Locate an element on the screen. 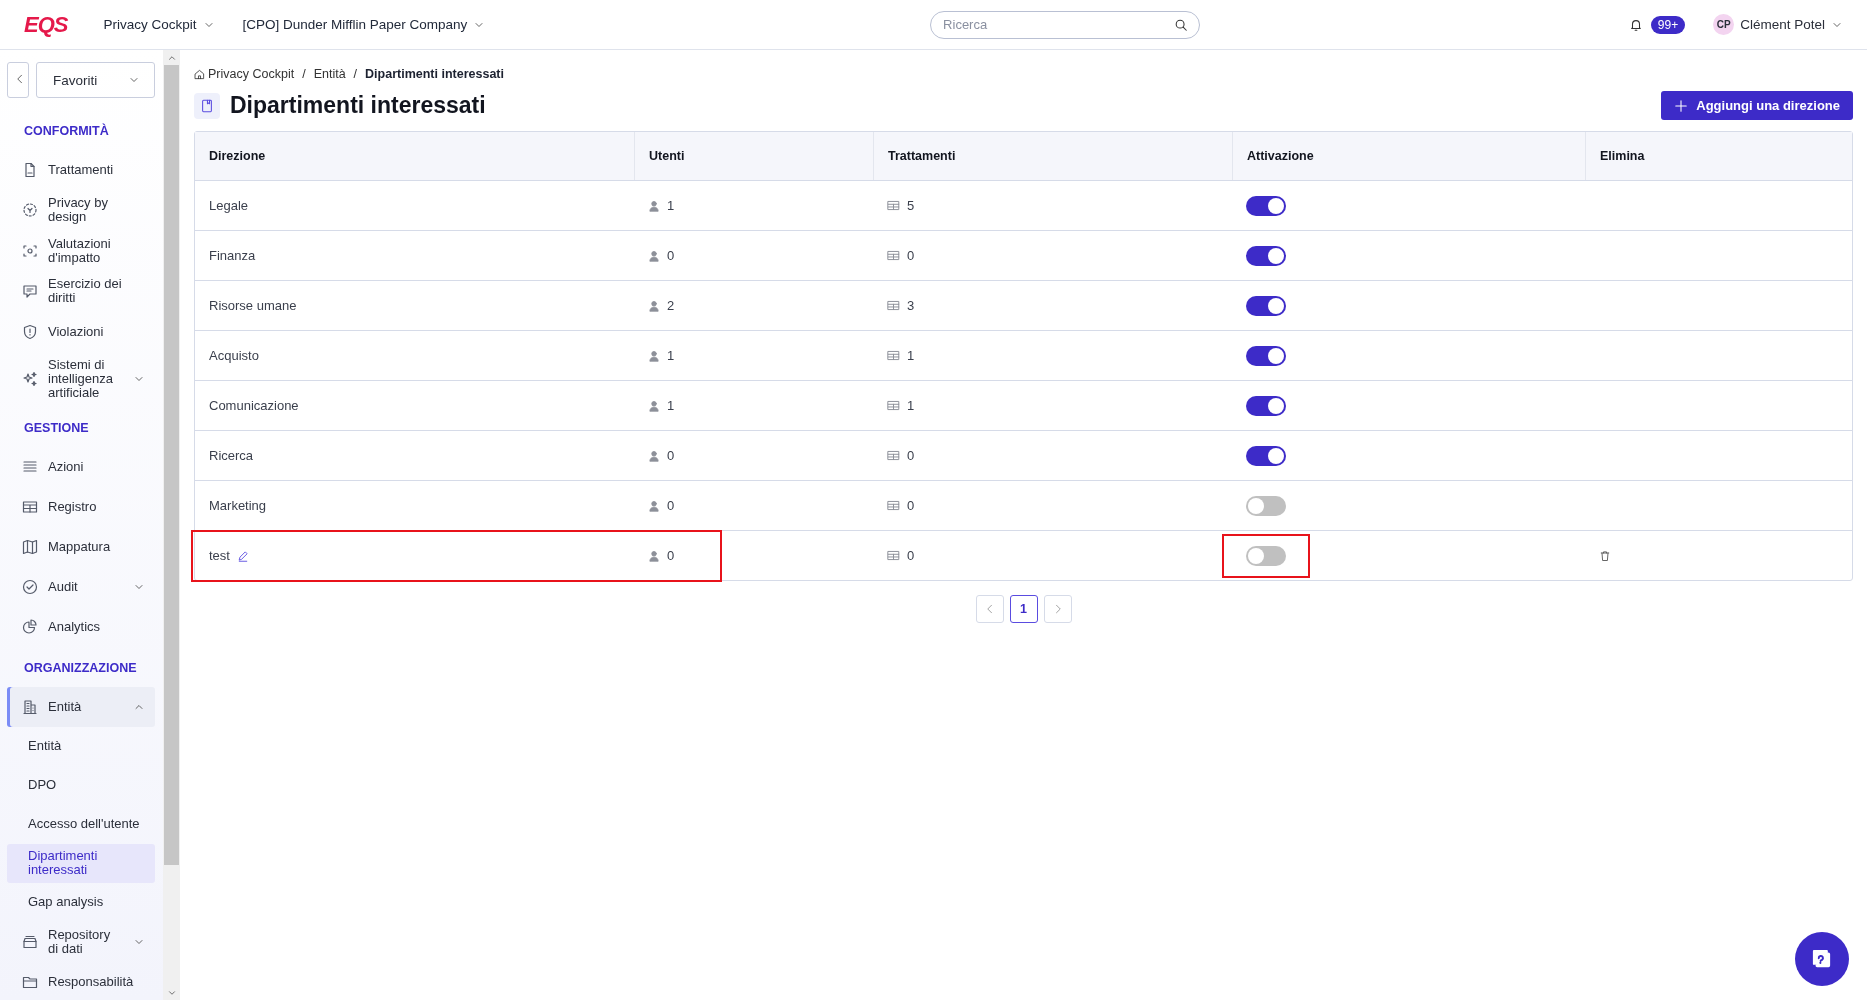 This screenshot has height=1000, width=1867. trash-icon is located at coordinates (1605, 555).